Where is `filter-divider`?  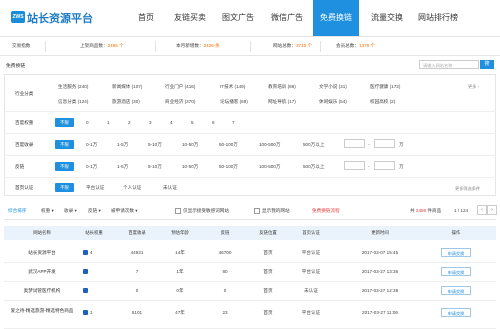
filter-divider is located at coordinates (250, 111).